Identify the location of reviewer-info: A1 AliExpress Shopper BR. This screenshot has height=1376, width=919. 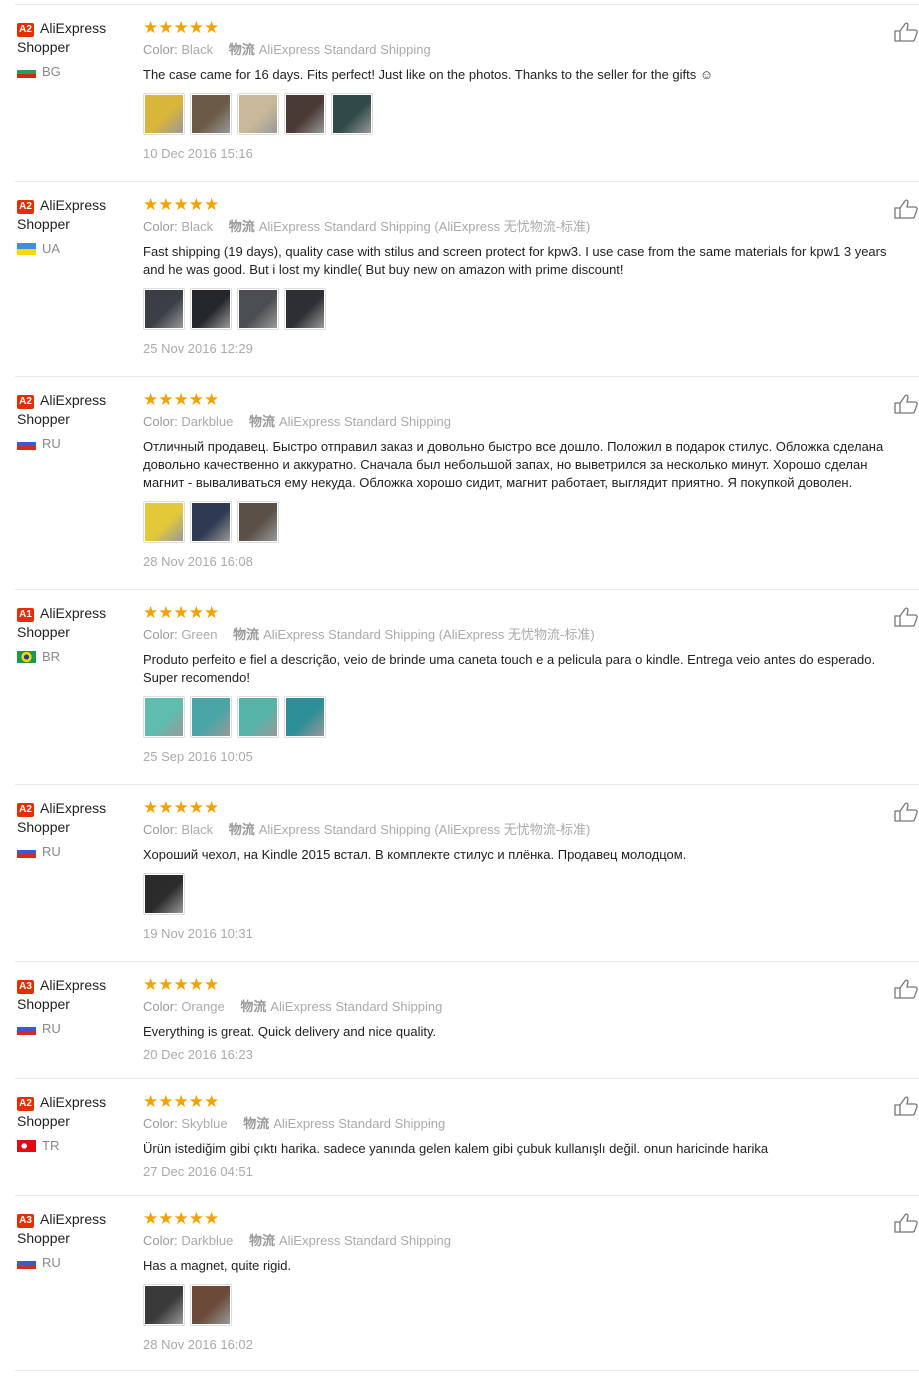
(77, 634).